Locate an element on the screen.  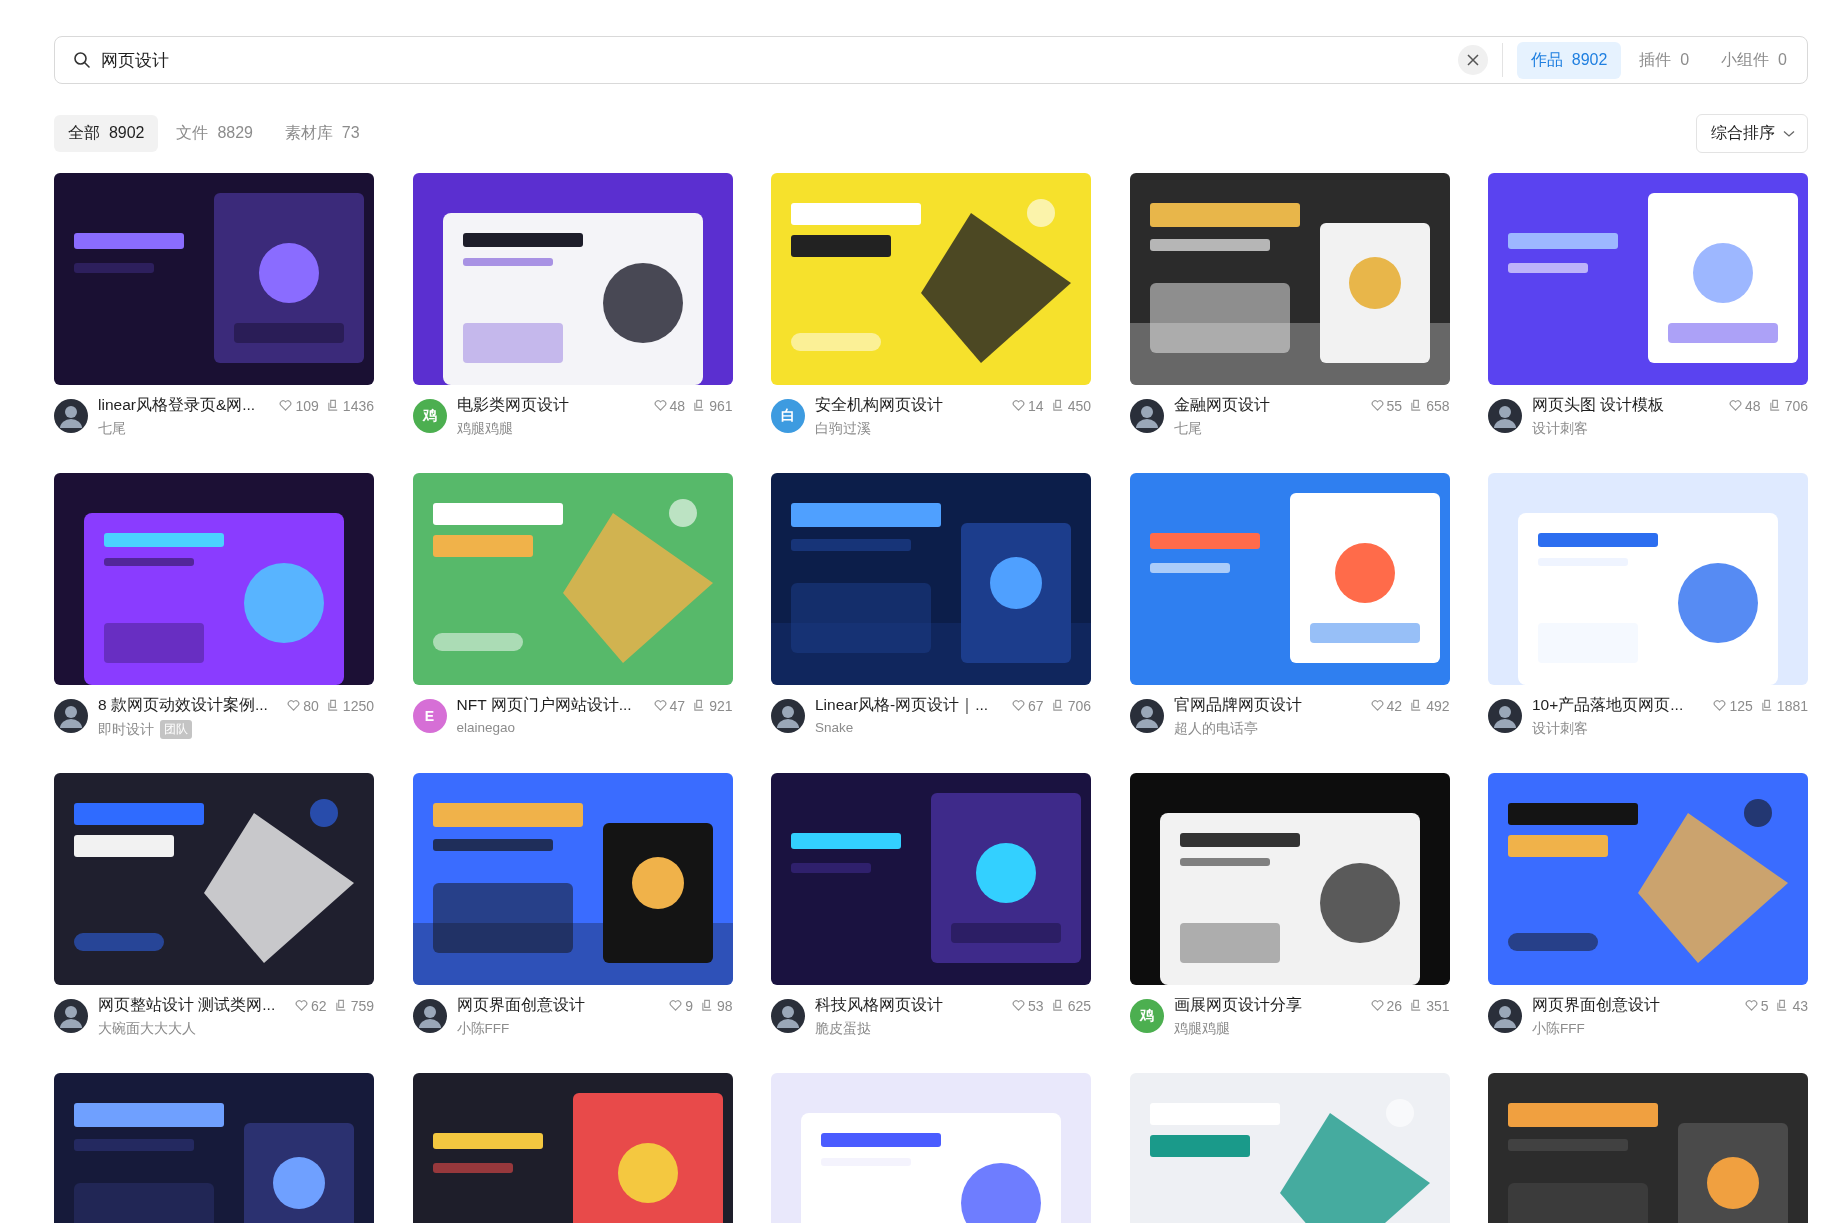
like-count: 62 is located at coordinates (319, 1005).